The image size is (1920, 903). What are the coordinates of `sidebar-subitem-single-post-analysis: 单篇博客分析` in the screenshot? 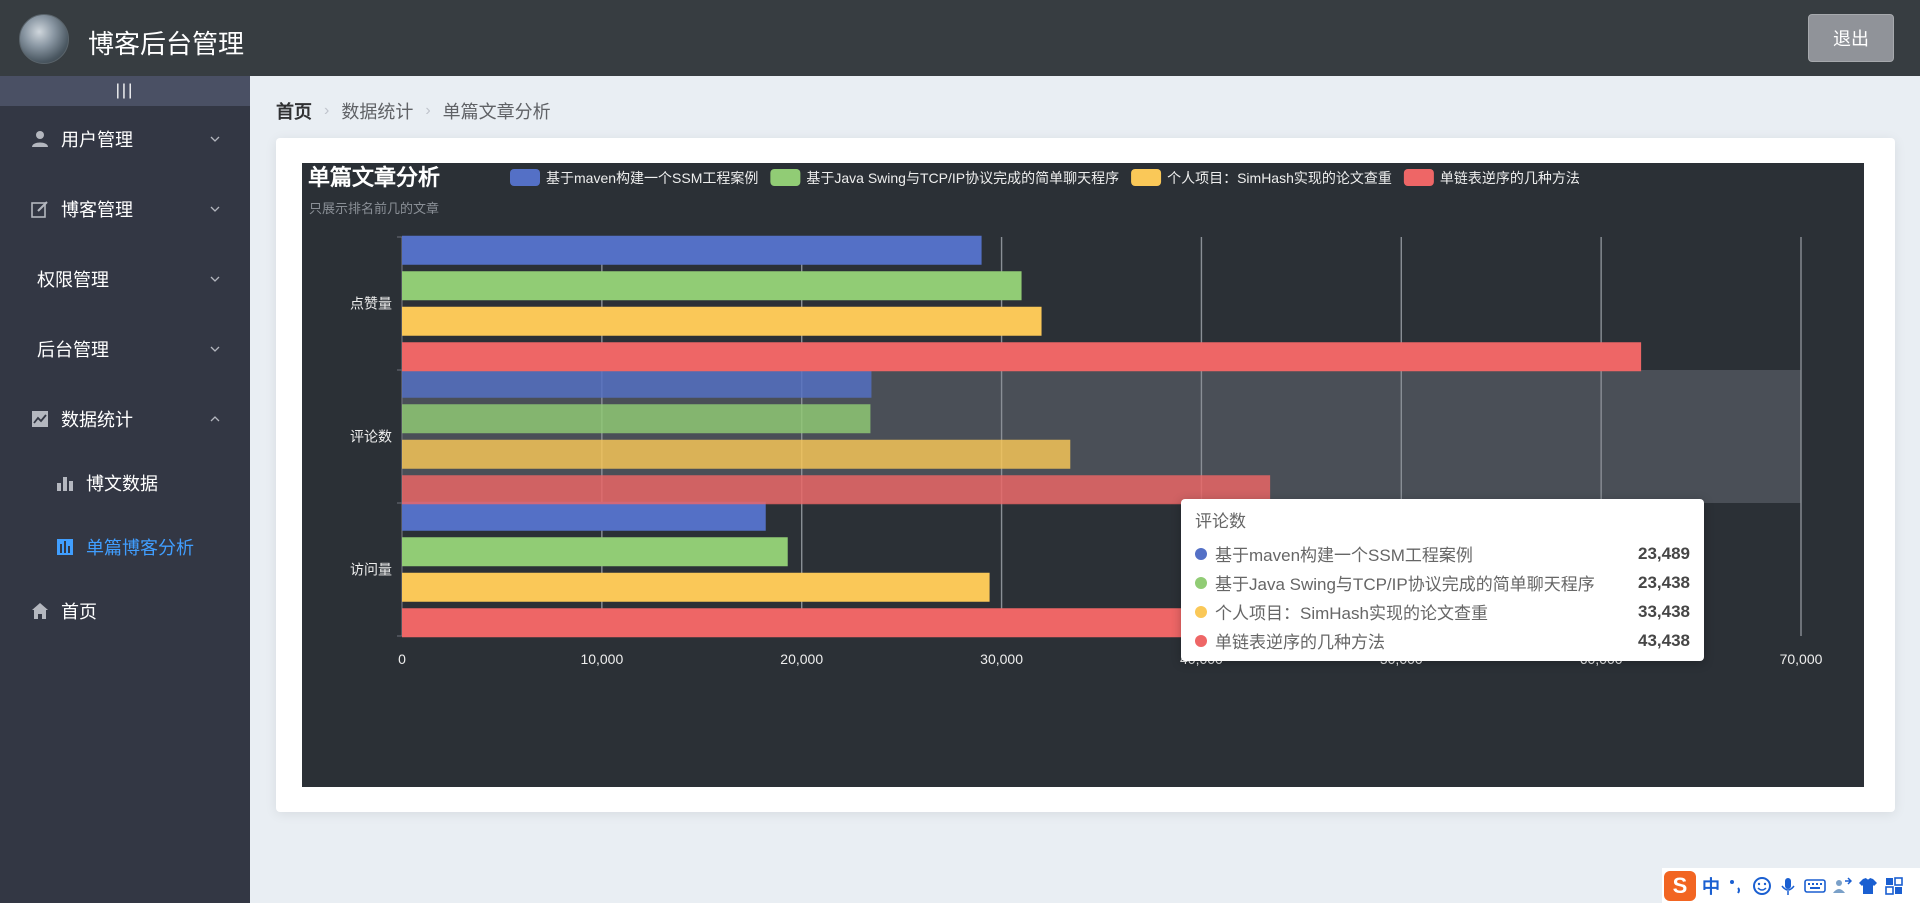 It's located at (125, 547).